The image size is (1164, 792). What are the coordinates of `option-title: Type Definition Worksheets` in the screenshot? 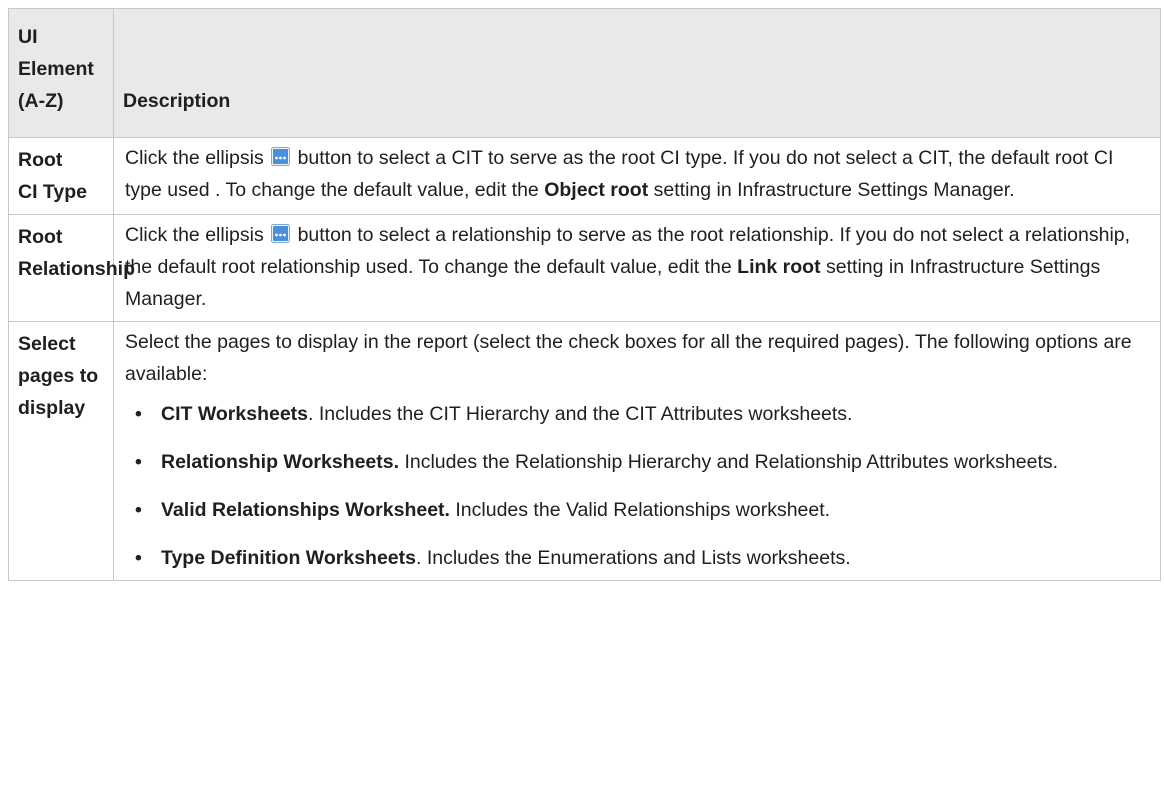 It's located at (288, 558).